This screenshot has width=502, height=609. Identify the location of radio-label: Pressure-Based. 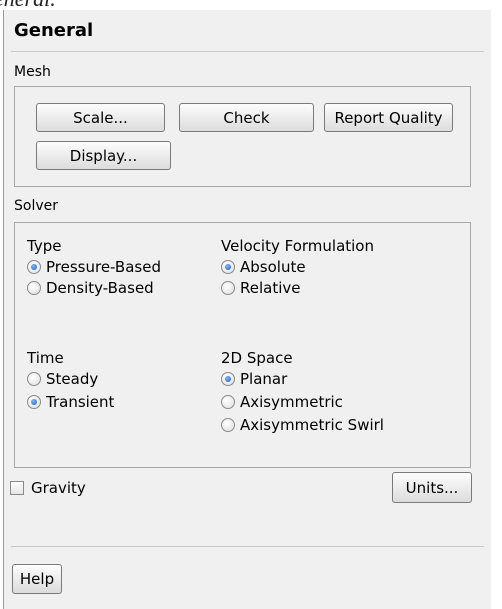
(103, 267).